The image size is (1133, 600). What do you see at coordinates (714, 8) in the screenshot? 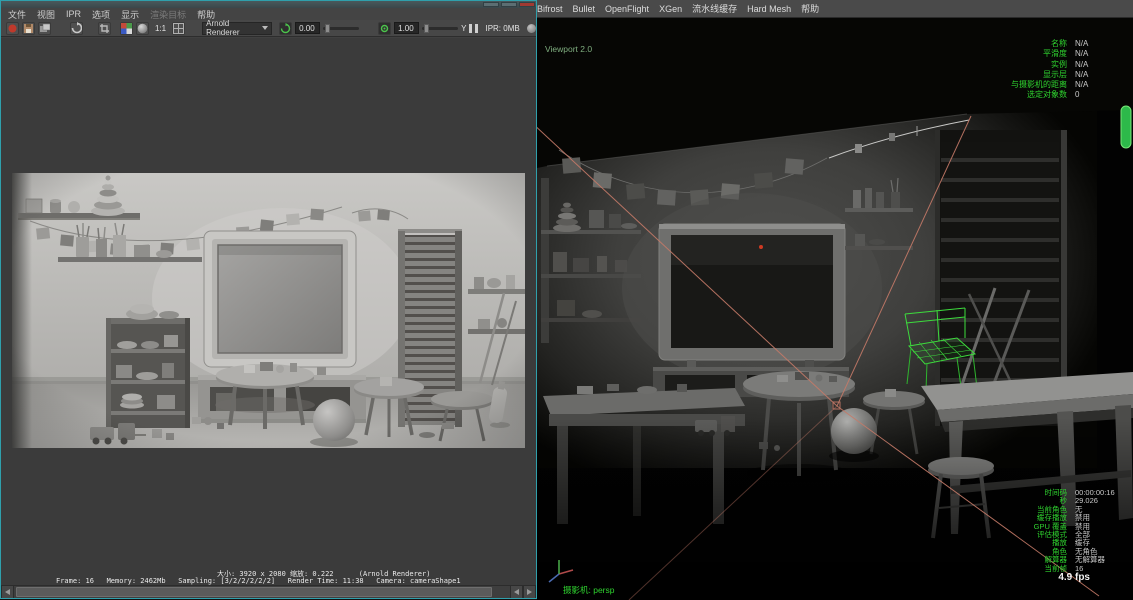
I see `menu-pipeline-cache: 流水线缓存` at bounding box center [714, 8].